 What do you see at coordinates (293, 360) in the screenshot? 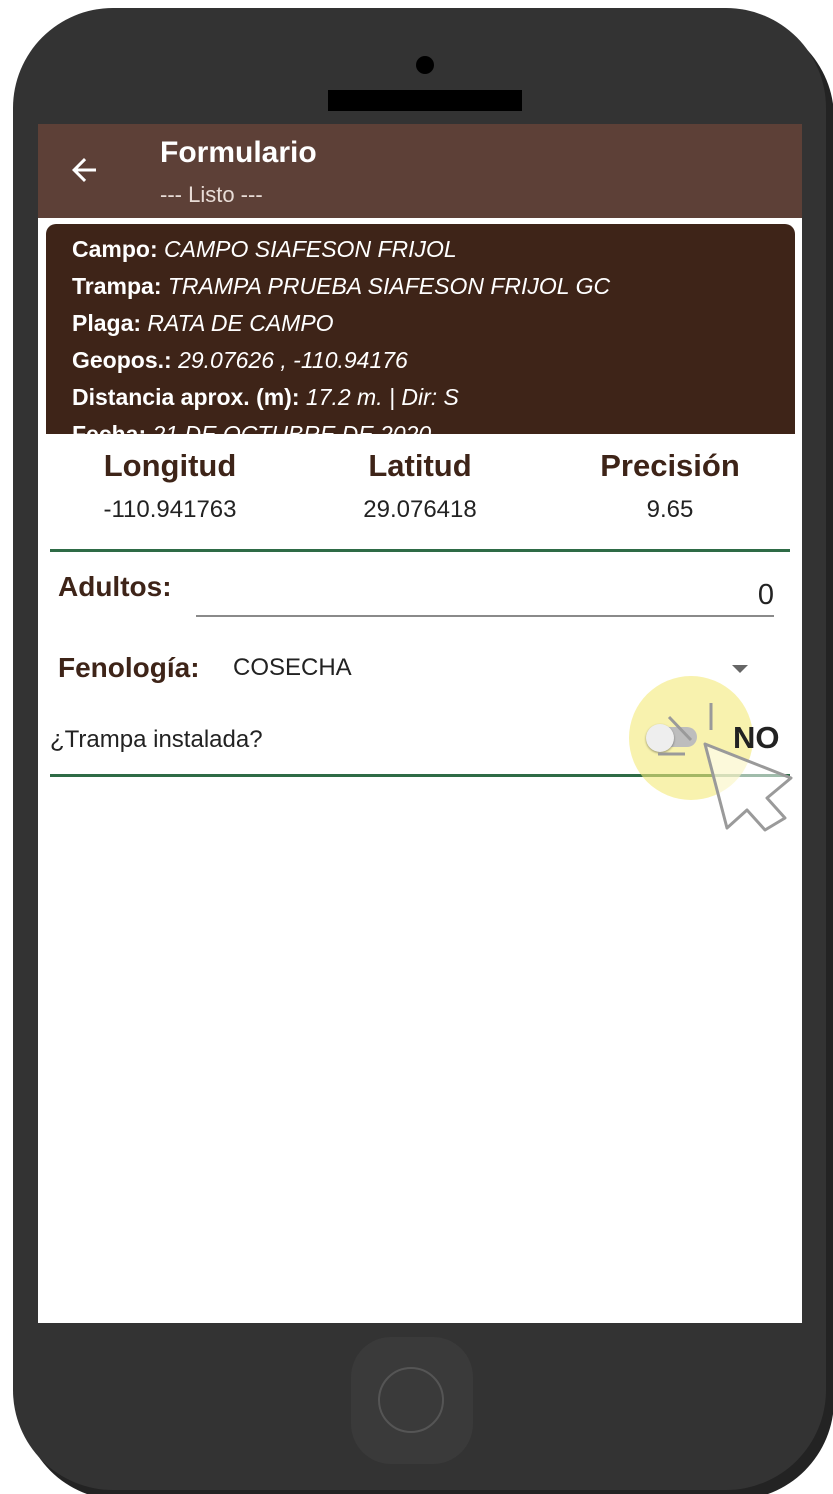
I see `geopos-value: 29.07626 , -110.94176` at bounding box center [293, 360].